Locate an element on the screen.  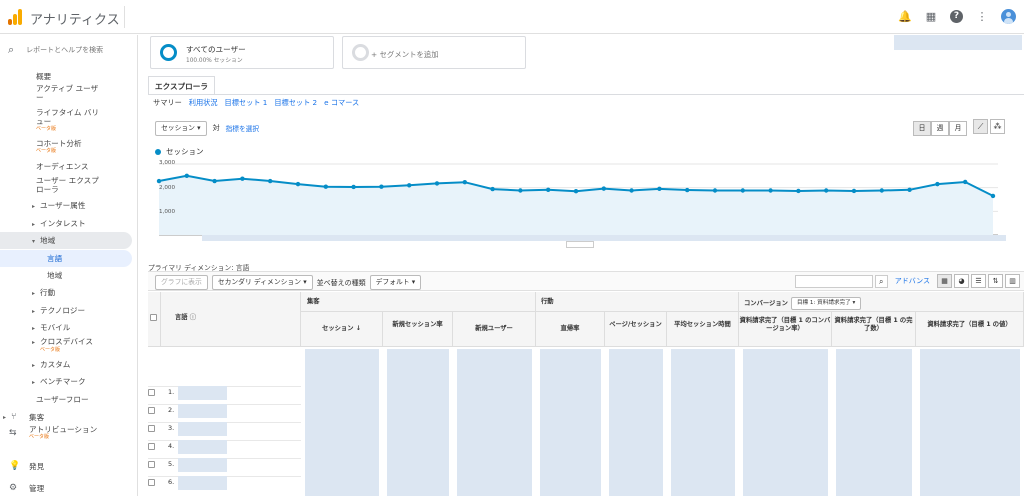
sidebar-item-location: 地域 is located at coordinates (66, 275).